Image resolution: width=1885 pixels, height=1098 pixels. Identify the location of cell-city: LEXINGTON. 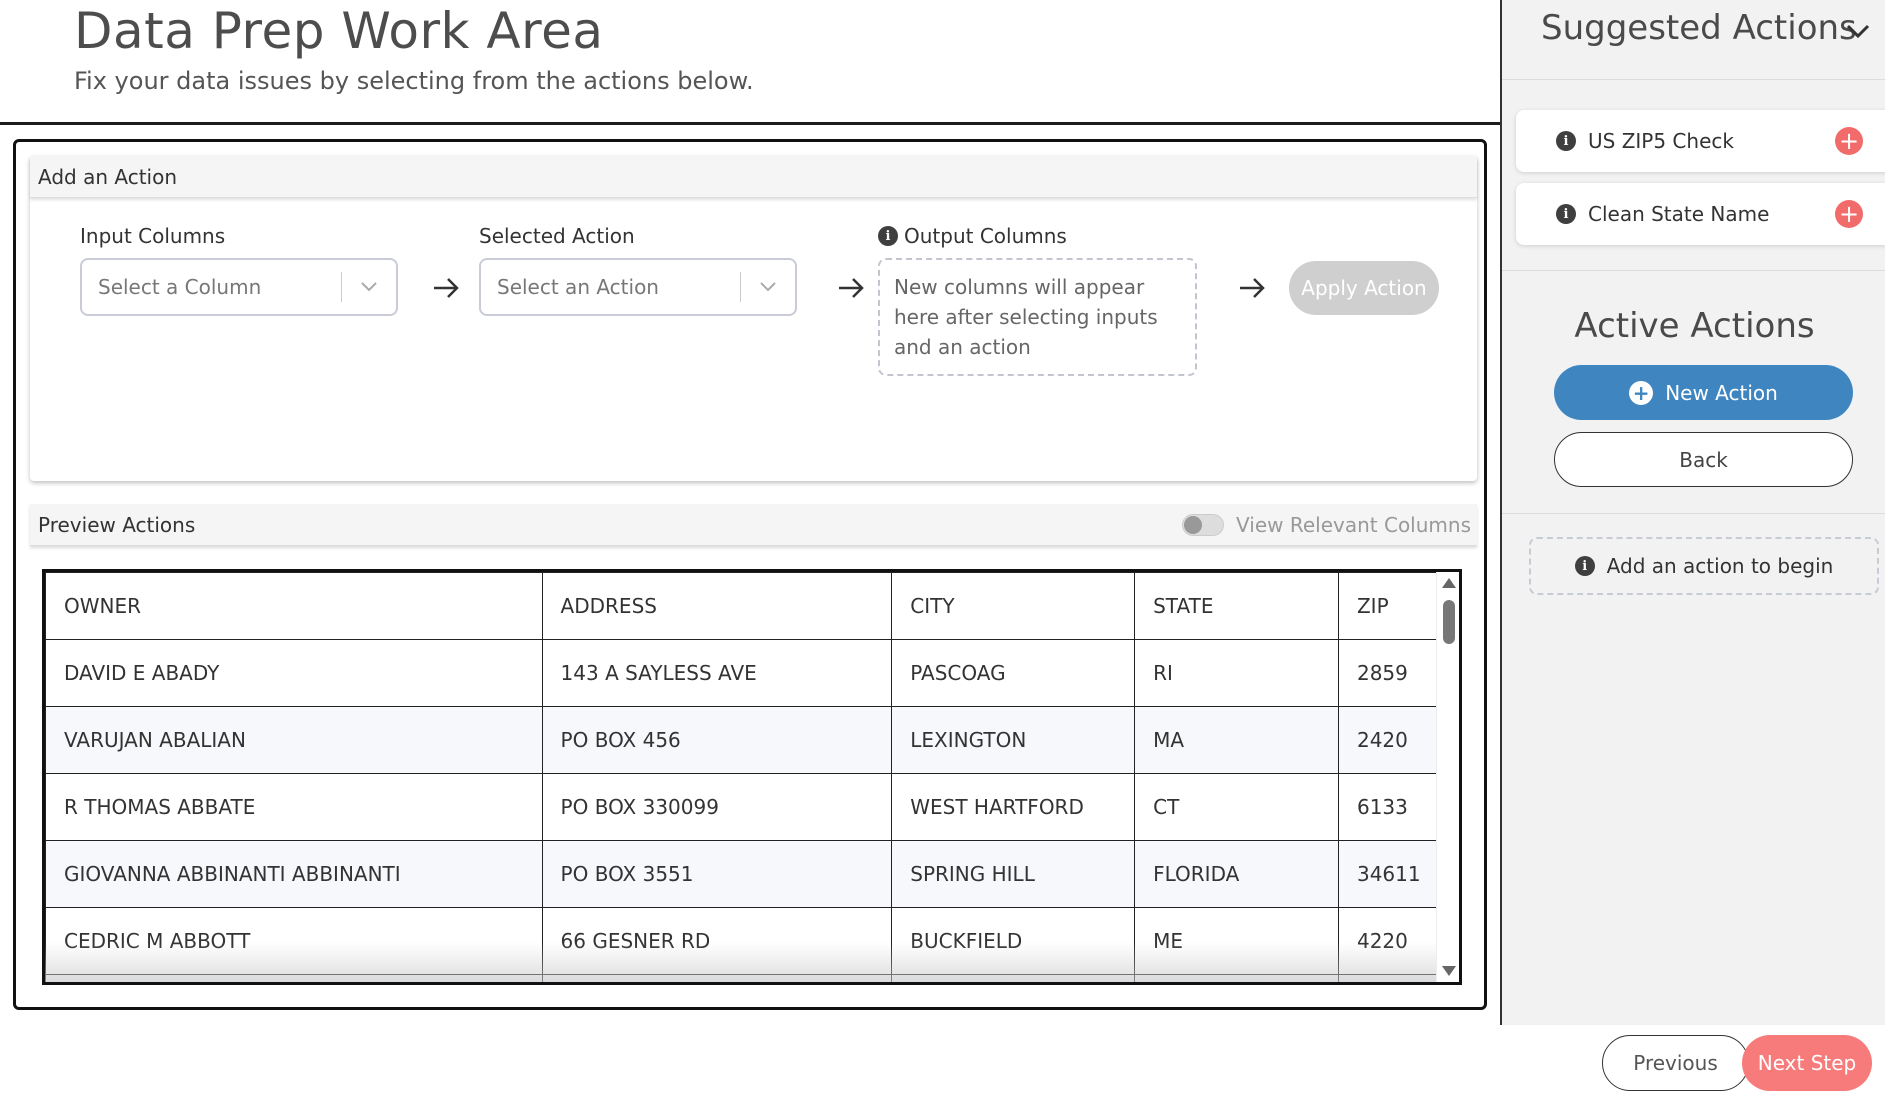
(1013, 740).